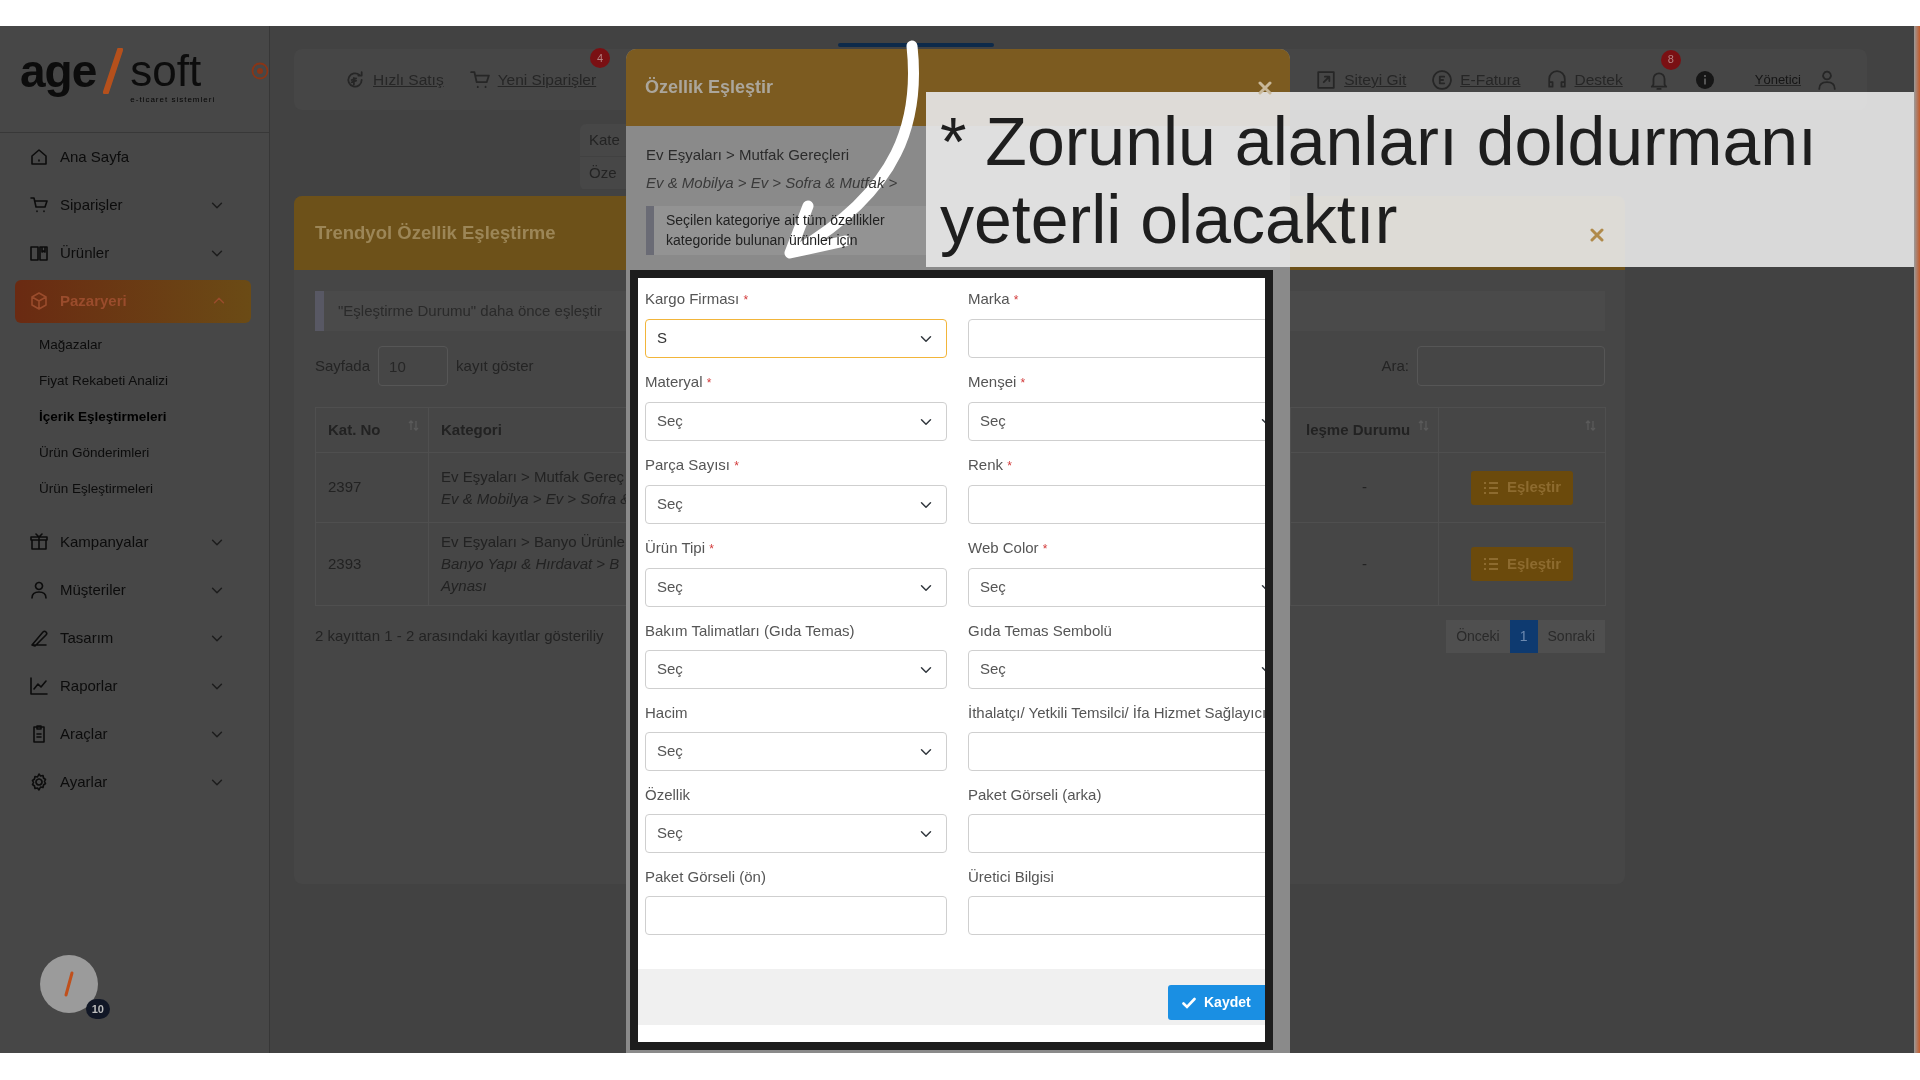 The image size is (1920, 1080). Describe the element at coordinates (600, 57) in the screenshot. I see `count-badge: 4` at that location.